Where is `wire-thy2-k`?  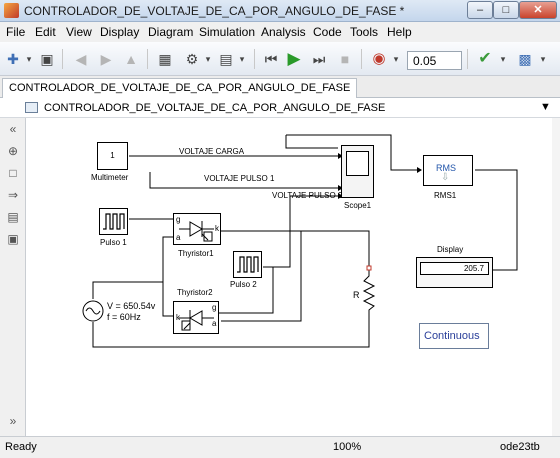 wire-thy2-k is located at coordinates (167, 299).